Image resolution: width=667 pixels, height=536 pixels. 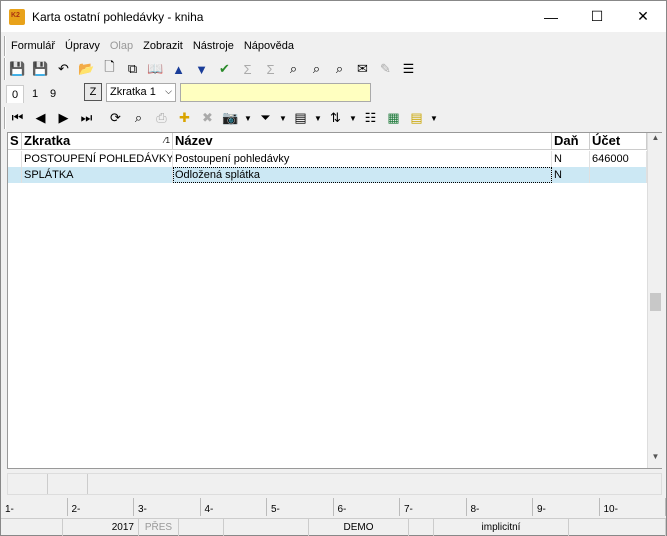 What do you see at coordinates (35, 94) in the screenshot?
I see `tab-1: 1` at bounding box center [35, 94].